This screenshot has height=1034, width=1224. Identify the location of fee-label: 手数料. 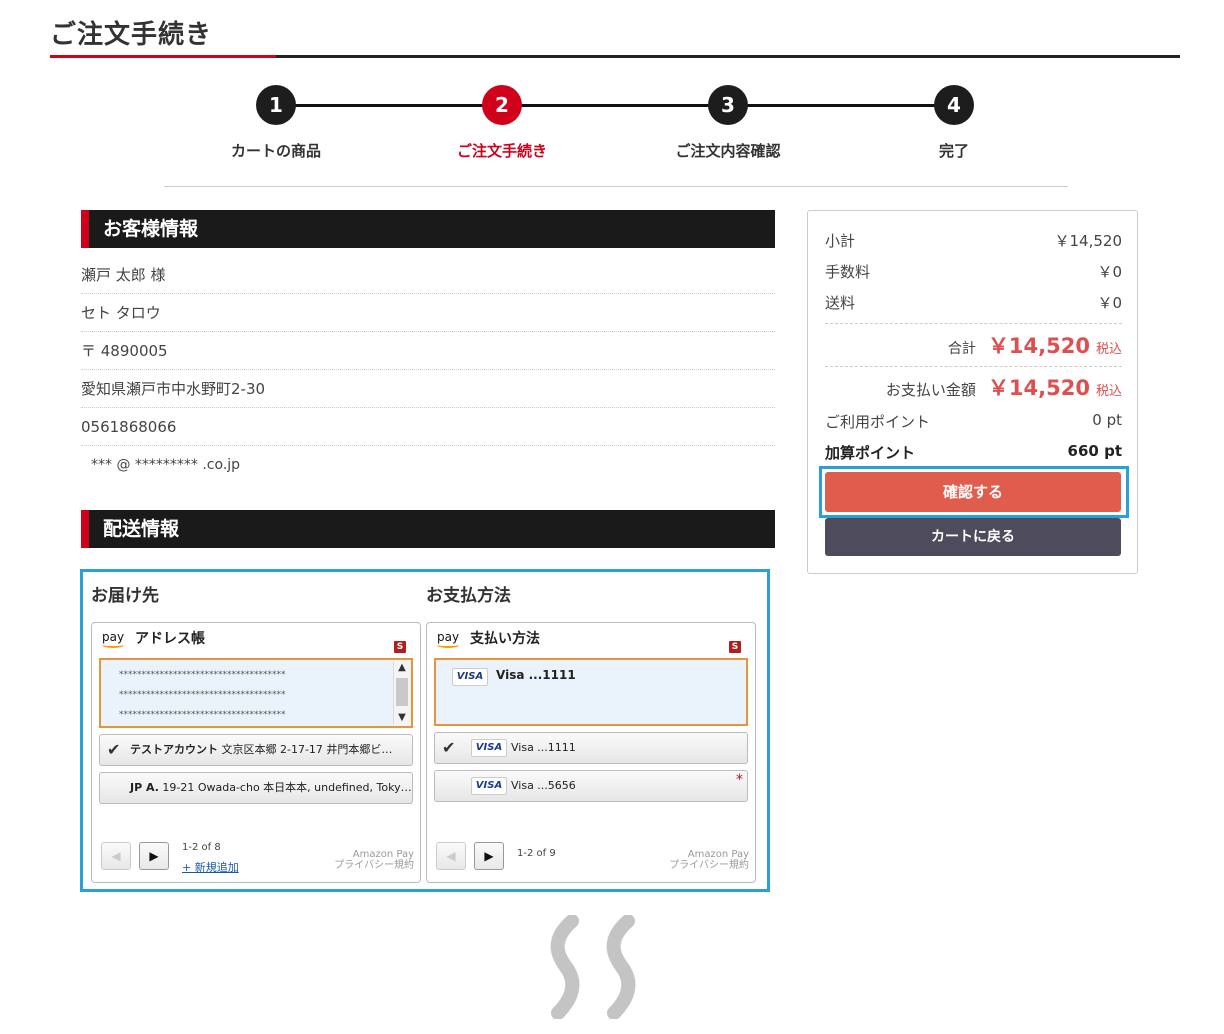
(848, 272).